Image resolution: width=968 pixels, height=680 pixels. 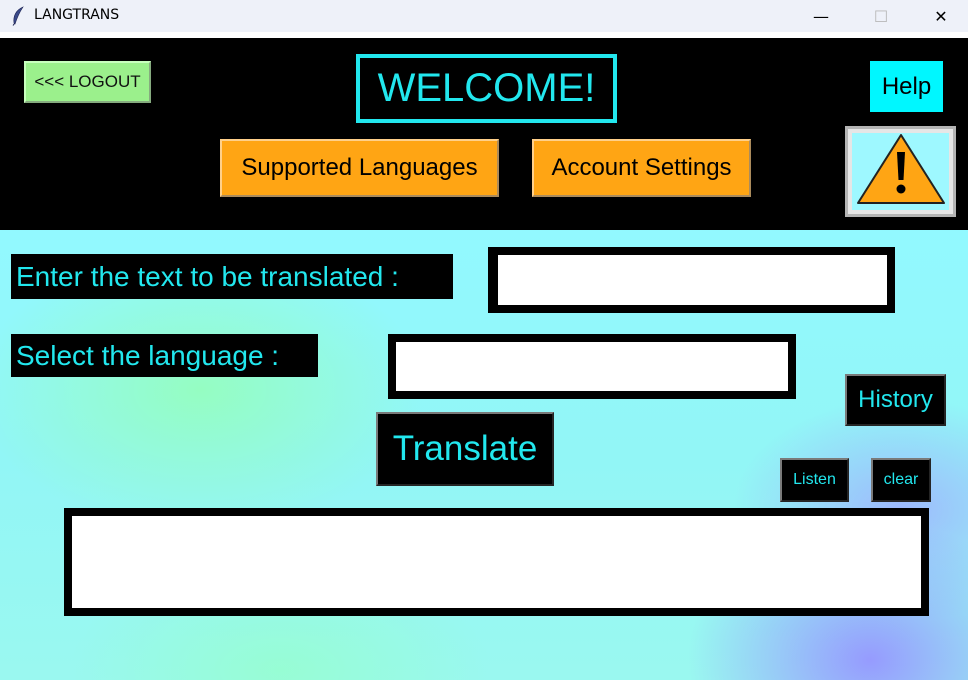 I want to click on supported-languages-button: Supported Languages, so click(x=359, y=168).